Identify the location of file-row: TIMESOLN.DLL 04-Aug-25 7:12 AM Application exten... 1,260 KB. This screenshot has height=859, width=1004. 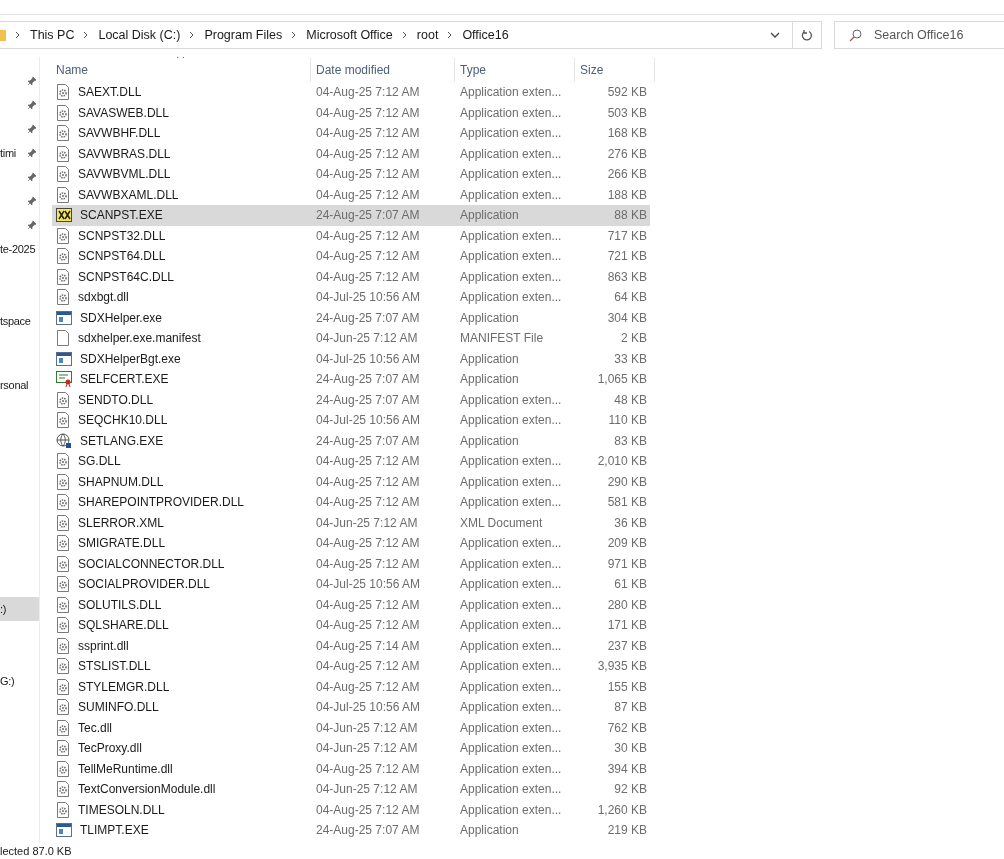
(351, 809).